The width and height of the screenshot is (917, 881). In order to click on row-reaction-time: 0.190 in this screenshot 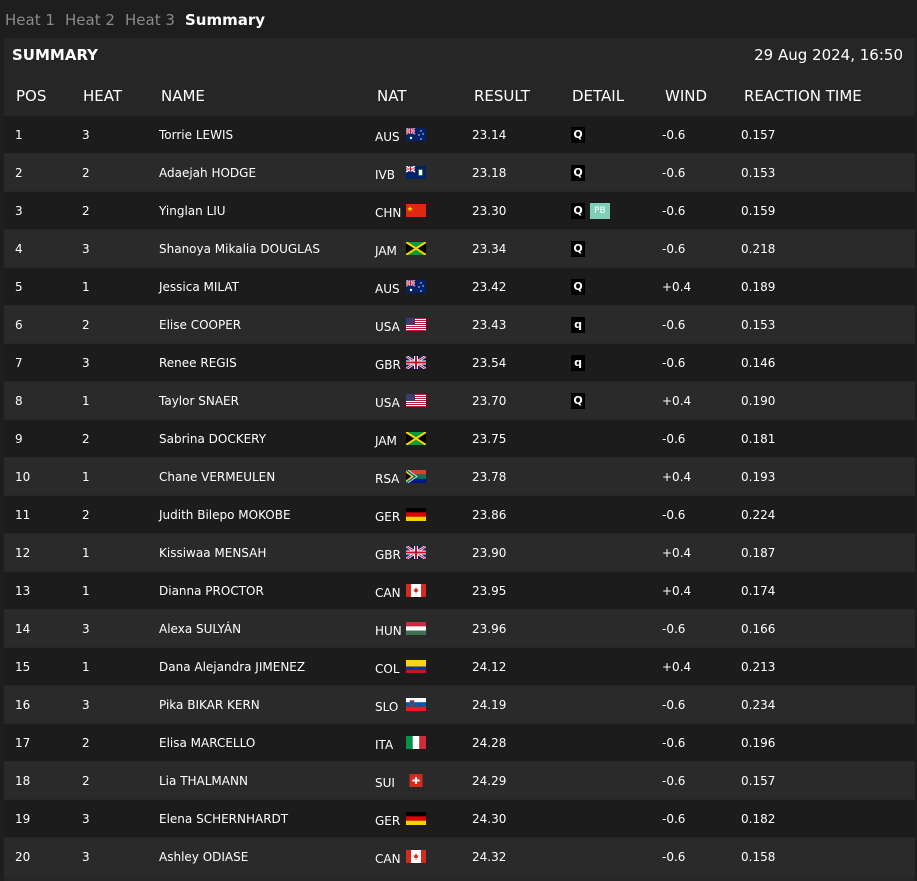, I will do `click(758, 401)`.